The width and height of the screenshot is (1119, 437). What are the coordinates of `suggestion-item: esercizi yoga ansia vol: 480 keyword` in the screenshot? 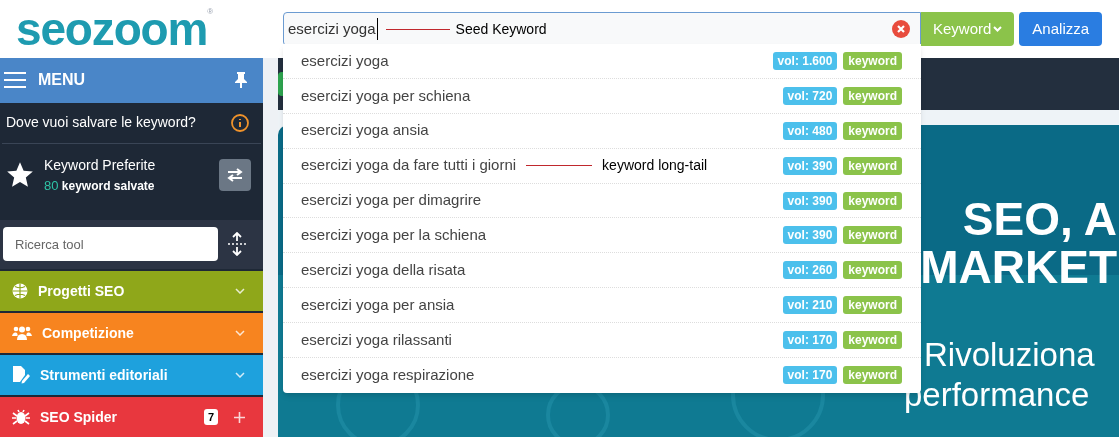 It's located at (602, 131).